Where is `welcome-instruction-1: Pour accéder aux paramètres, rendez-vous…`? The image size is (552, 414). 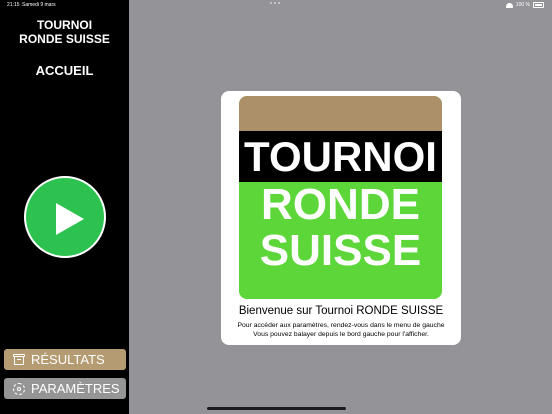 welcome-instruction-1: Pour accéder aux paramètres, rendez-vous… is located at coordinates (341, 325).